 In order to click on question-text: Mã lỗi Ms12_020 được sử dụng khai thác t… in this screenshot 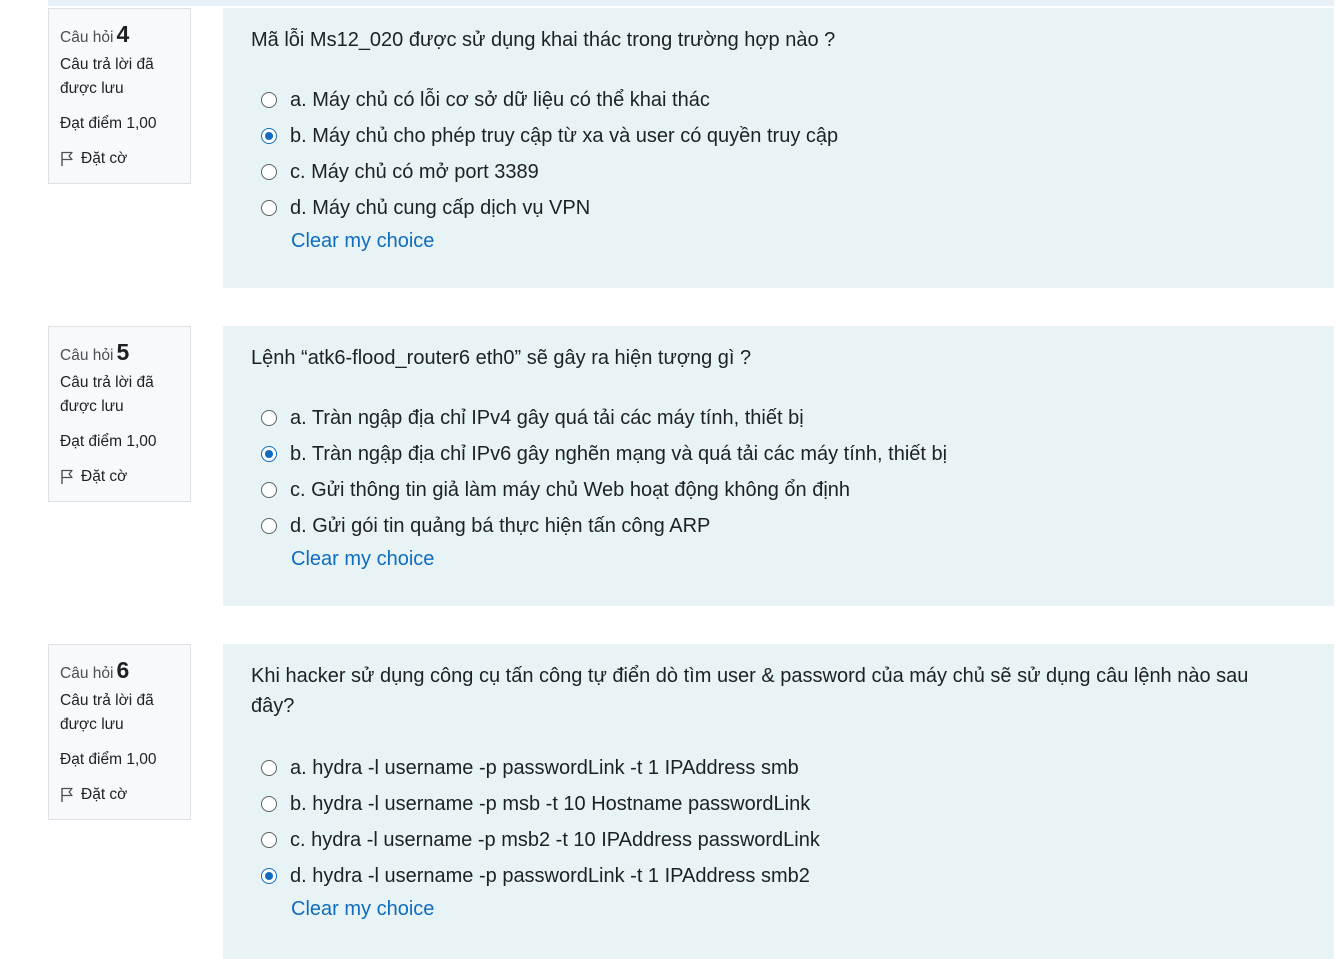, I will do `click(543, 40)`.